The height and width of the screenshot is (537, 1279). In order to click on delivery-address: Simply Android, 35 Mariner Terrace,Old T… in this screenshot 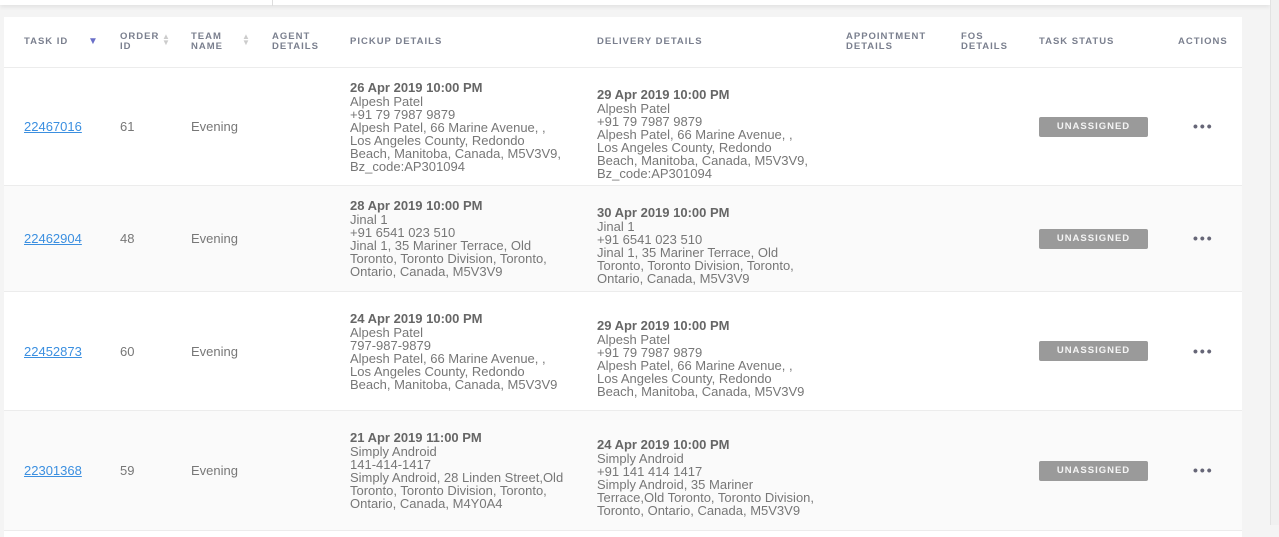, I will do `click(706, 497)`.